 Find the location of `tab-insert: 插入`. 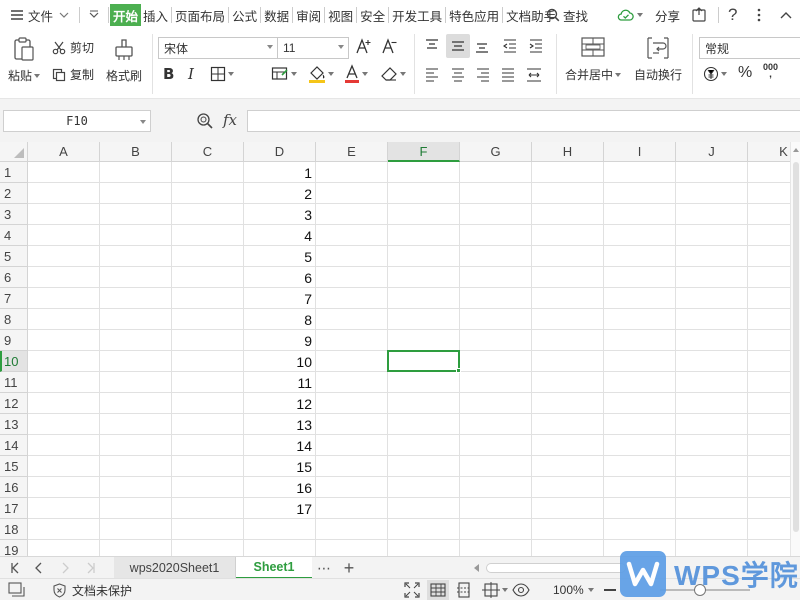

tab-insert: 插入 is located at coordinates (155, 15).